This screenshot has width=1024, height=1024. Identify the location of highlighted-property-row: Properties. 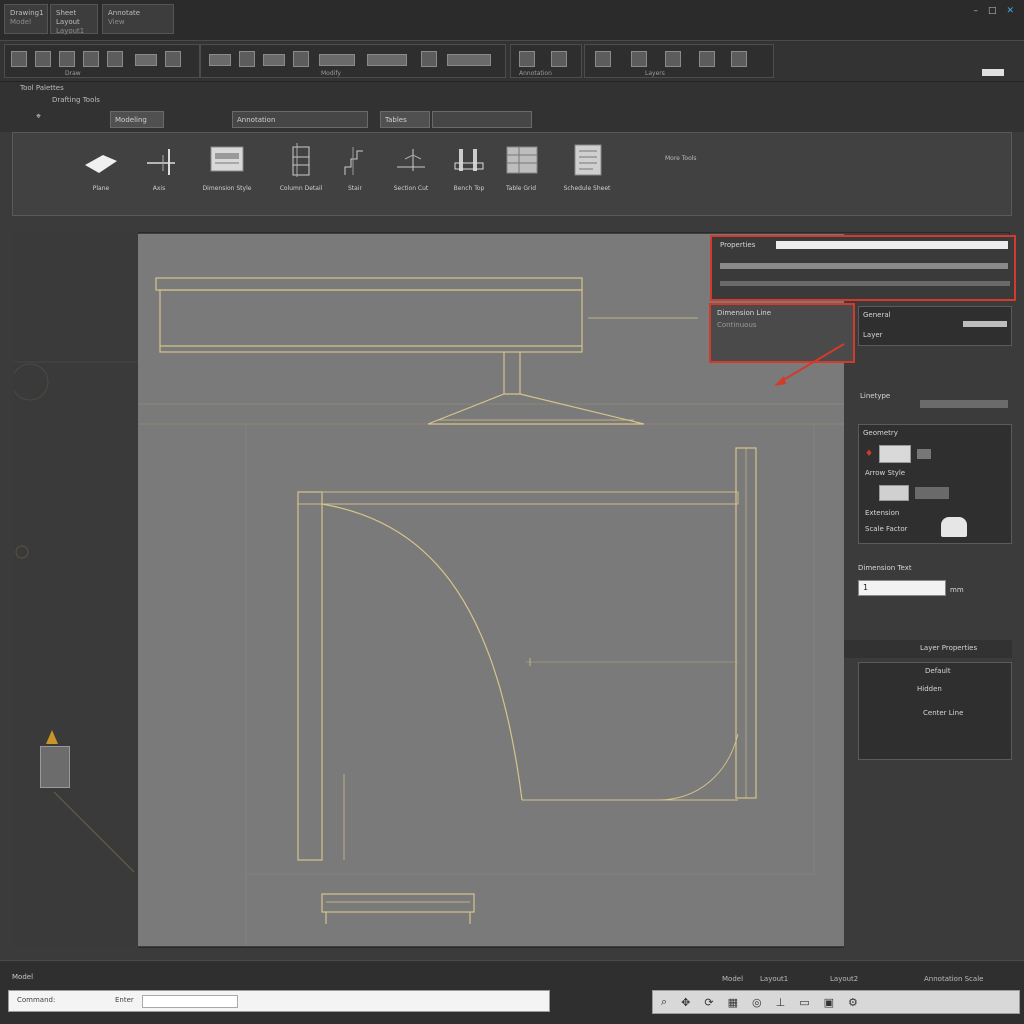
(863, 268).